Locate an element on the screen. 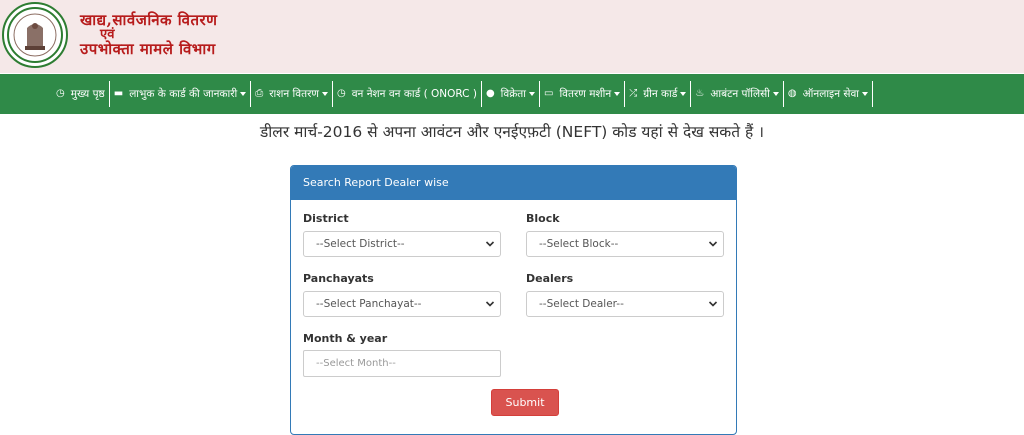  panel-title: Search Report Dealer wise is located at coordinates (513, 183).